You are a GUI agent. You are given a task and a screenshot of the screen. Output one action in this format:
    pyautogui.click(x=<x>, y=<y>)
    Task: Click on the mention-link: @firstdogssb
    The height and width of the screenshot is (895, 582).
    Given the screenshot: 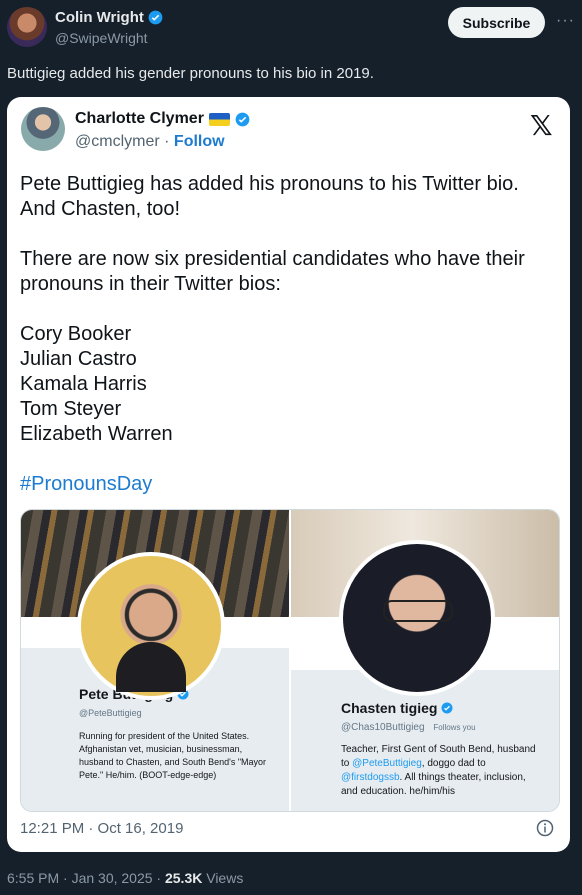 What is the action you would take?
    pyautogui.click(x=370, y=777)
    